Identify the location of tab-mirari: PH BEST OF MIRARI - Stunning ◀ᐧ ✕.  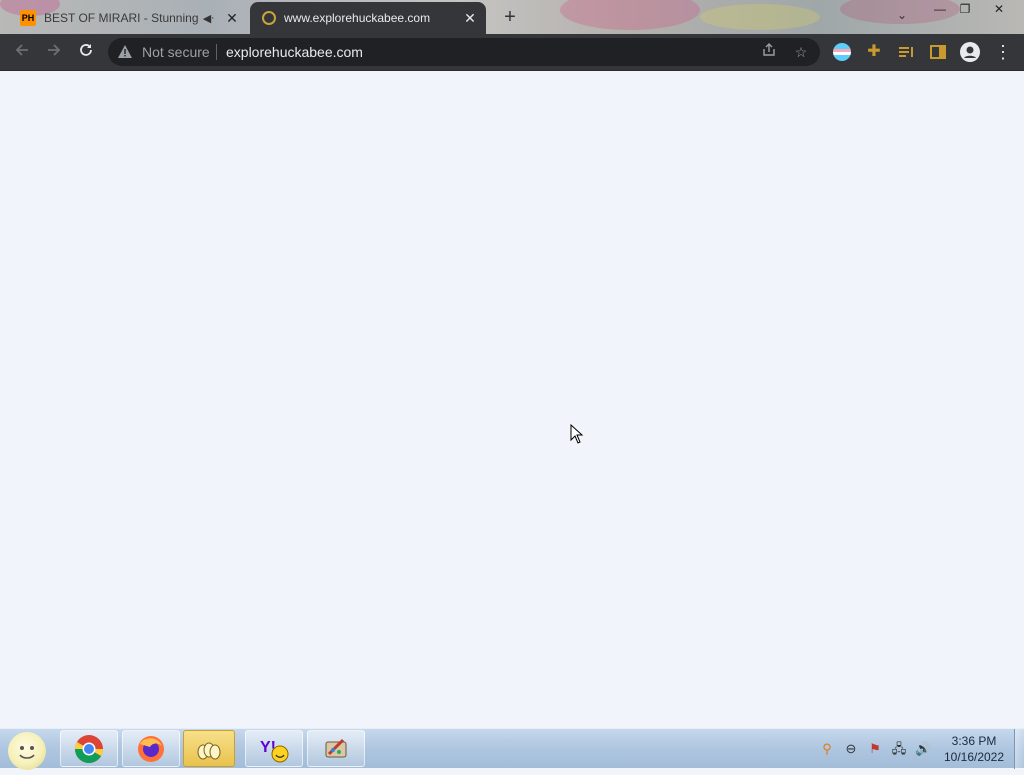
(128, 18).